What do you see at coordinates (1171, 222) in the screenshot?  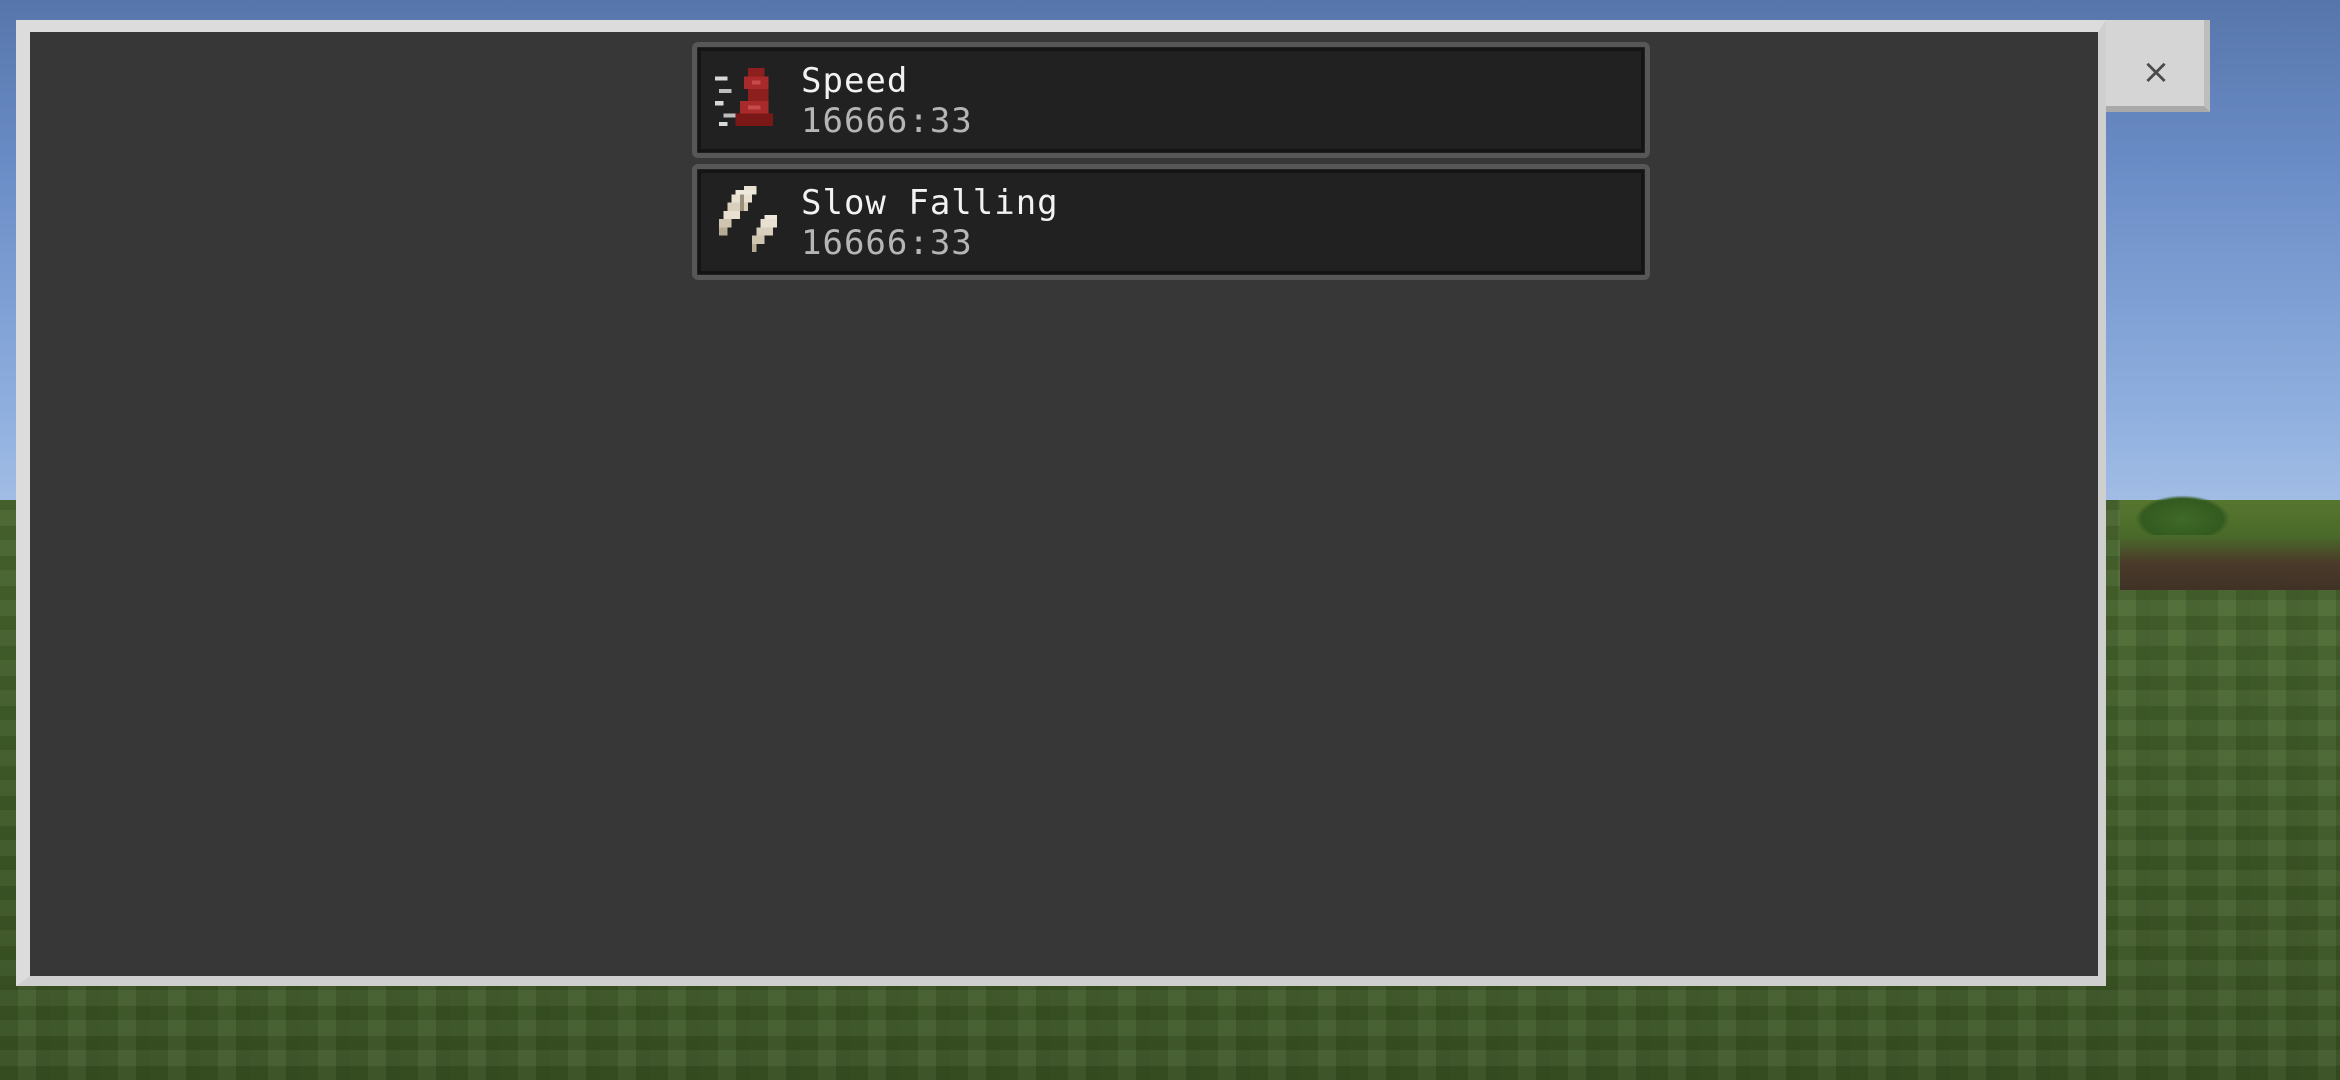 I see `effect-row-slow-falling: Slow Falling 16666:33` at bounding box center [1171, 222].